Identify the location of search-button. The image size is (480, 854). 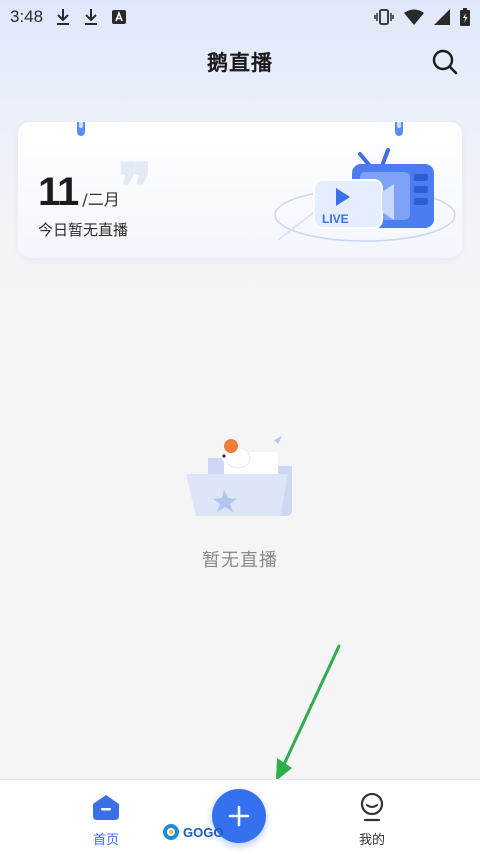
(445, 62).